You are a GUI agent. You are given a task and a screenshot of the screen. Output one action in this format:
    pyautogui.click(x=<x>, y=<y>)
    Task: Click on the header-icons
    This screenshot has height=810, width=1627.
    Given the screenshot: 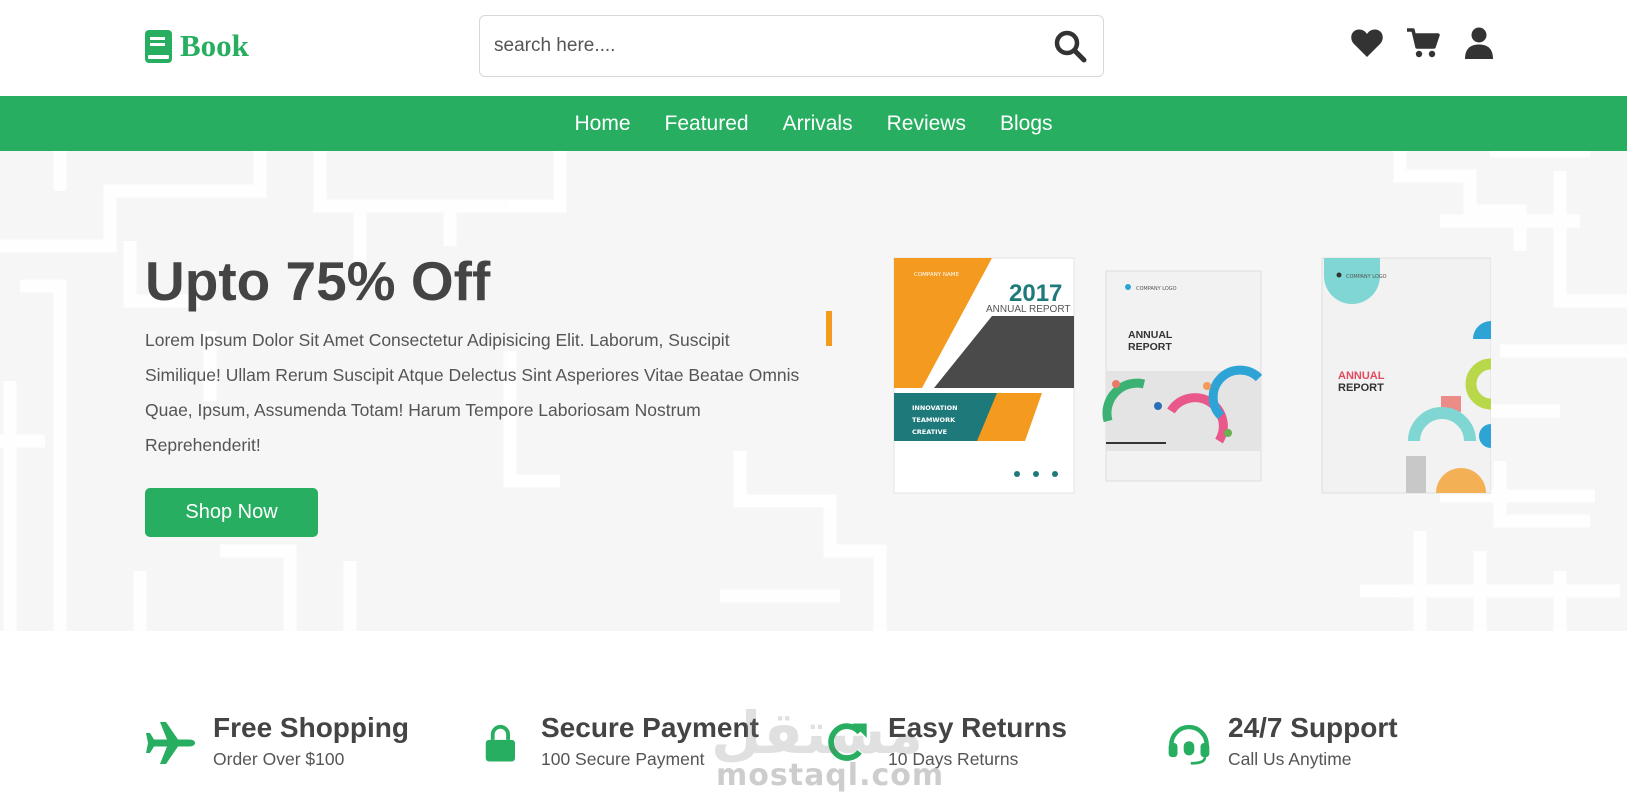 What is the action you would take?
    pyautogui.click(x=1423, y=43)
    